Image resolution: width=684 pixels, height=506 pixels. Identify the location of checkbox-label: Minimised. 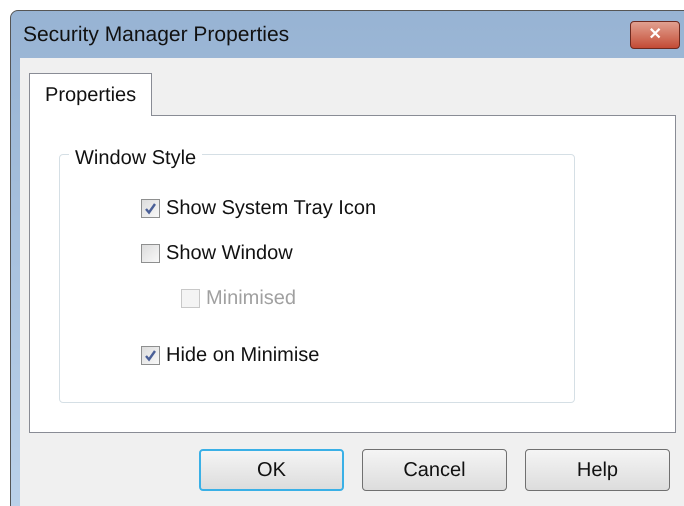
(251, 298).